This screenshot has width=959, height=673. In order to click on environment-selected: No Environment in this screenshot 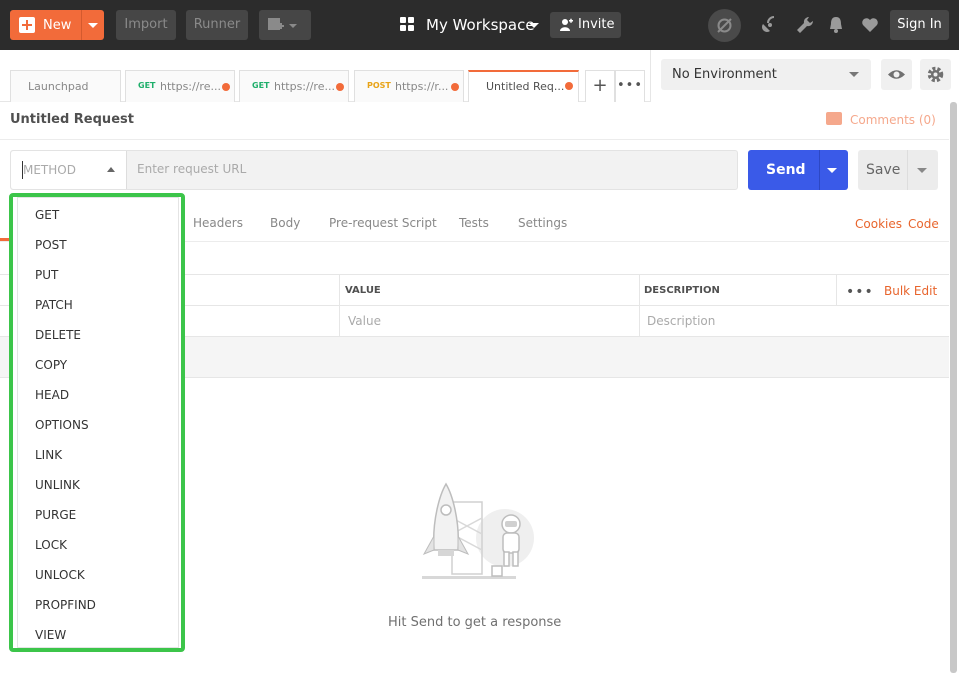, I will do `click(724, 74)`.